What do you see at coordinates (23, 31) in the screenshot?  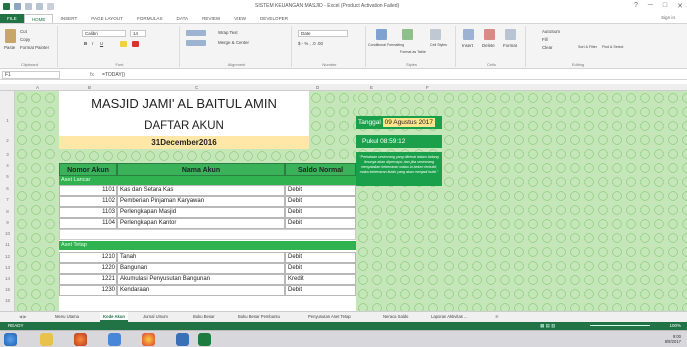 I see `cut-button: Cut` at bounding box center [23, 31].